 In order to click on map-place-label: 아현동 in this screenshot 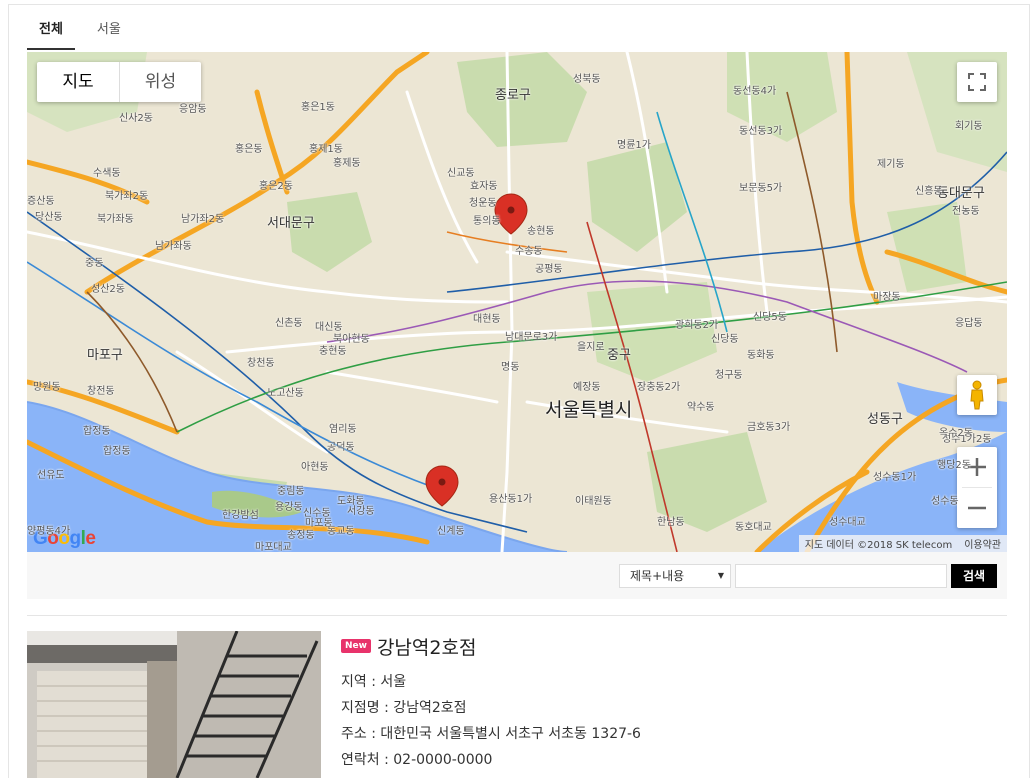, I will do `click(315, 467)`.